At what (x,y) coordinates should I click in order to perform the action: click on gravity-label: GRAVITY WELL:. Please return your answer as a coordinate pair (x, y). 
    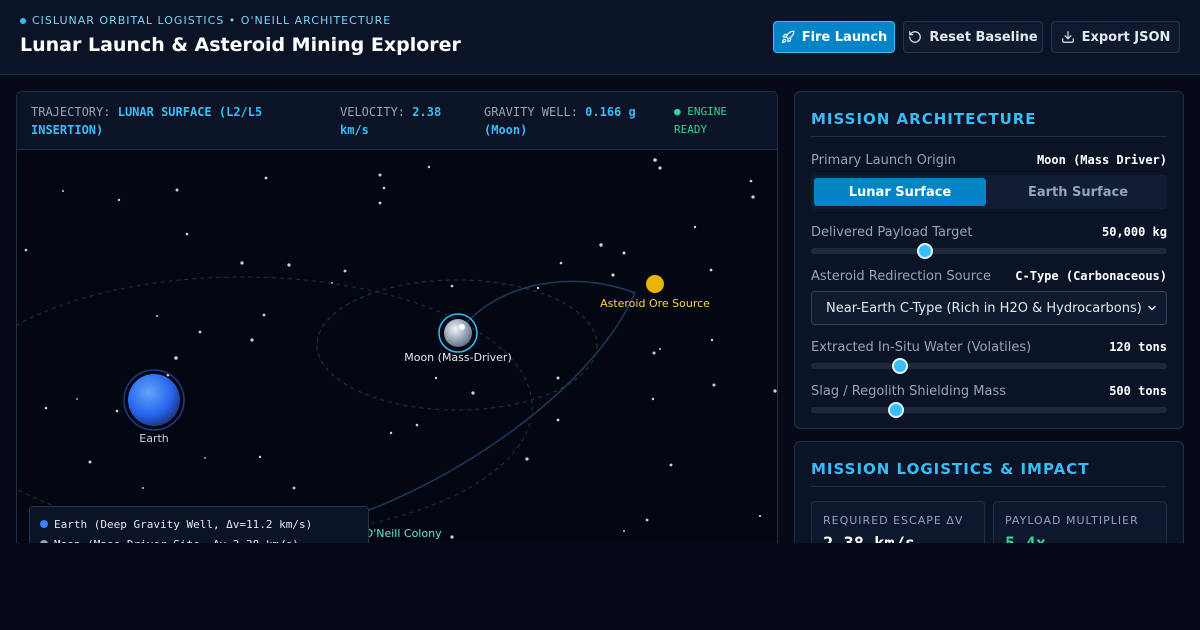
    Looking at the image, I should click on (531, 112).